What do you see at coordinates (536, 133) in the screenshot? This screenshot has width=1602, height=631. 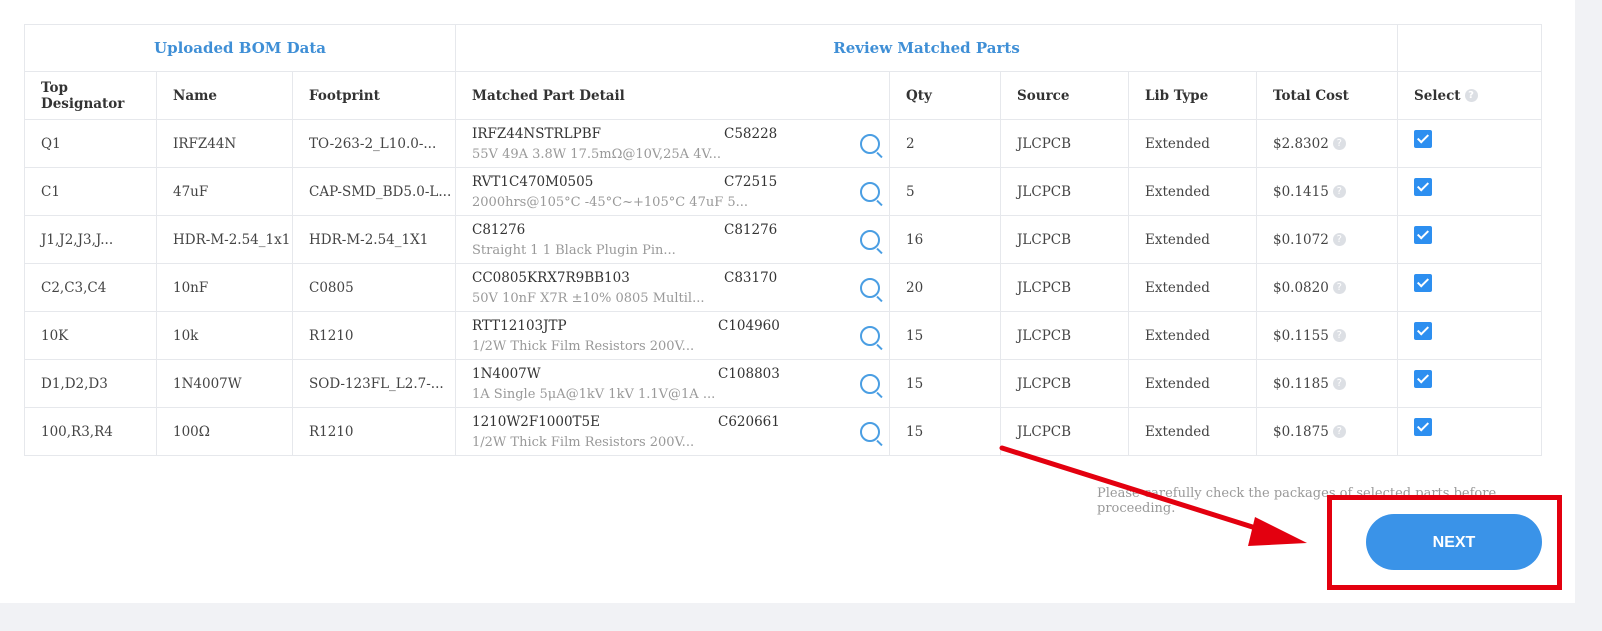 I see `part-number: IRFZ44NSTRLPBF` at bounding box center [536, 133].